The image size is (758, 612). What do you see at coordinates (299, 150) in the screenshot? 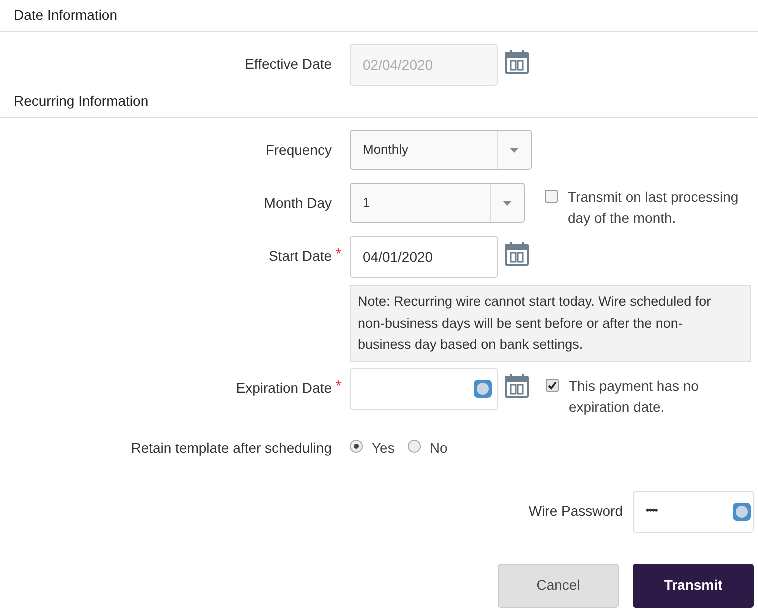
I see `field-label: Frequency` at bounding box center [299, 150].